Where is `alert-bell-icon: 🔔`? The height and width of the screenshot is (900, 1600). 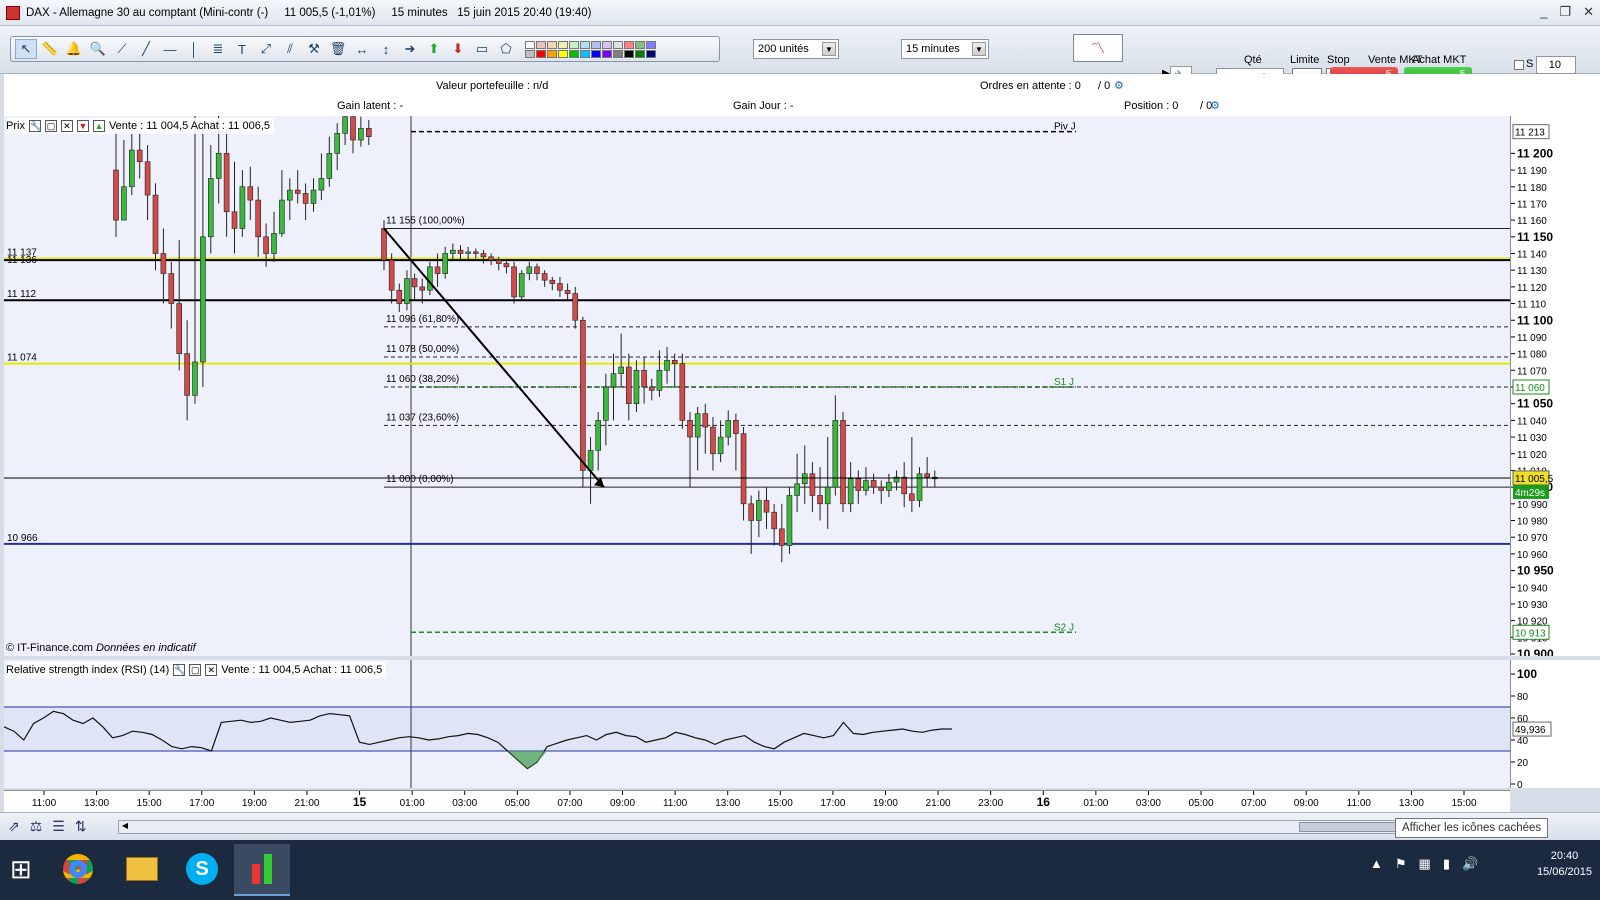
alert-bell-icon: 🔔 is located at coordinates (74, 49).